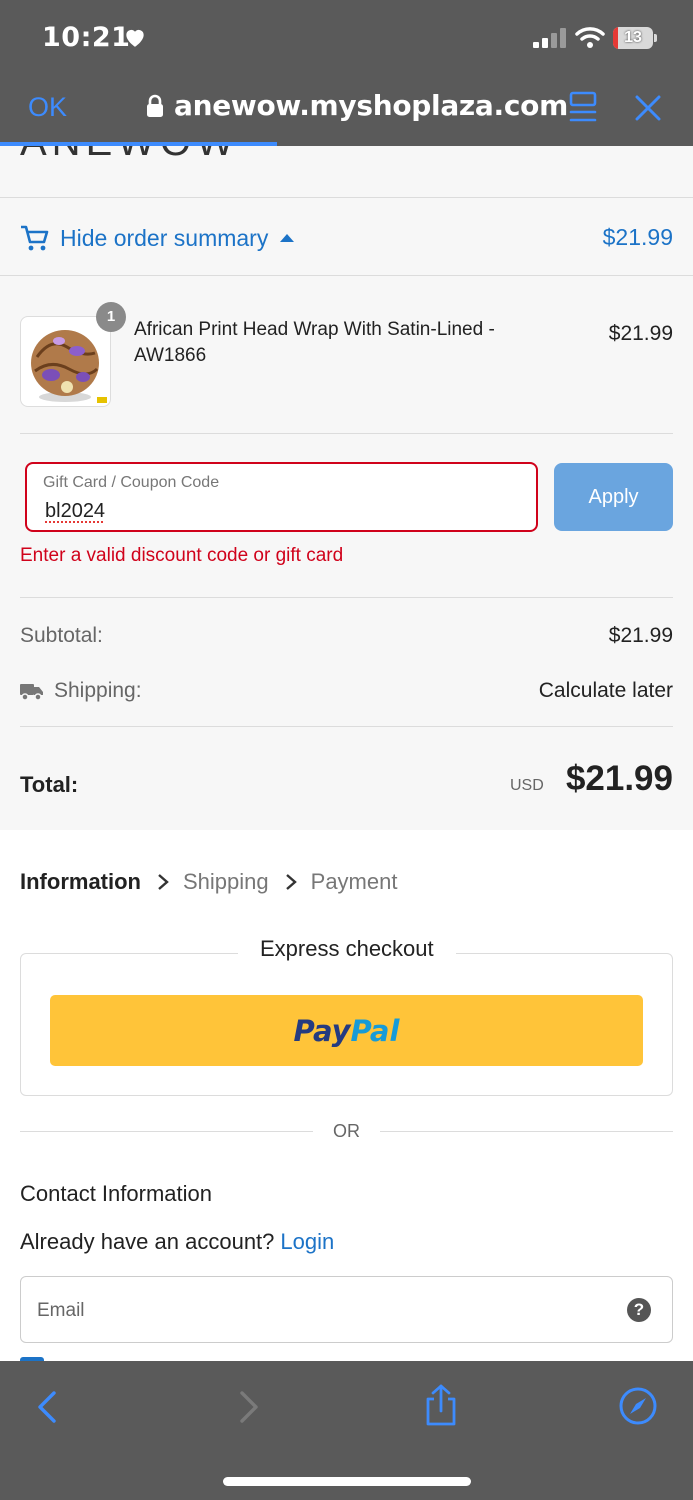  Describe the element at coordinates (441, 1405) in the screenshot. I see `share-icon` at that location.